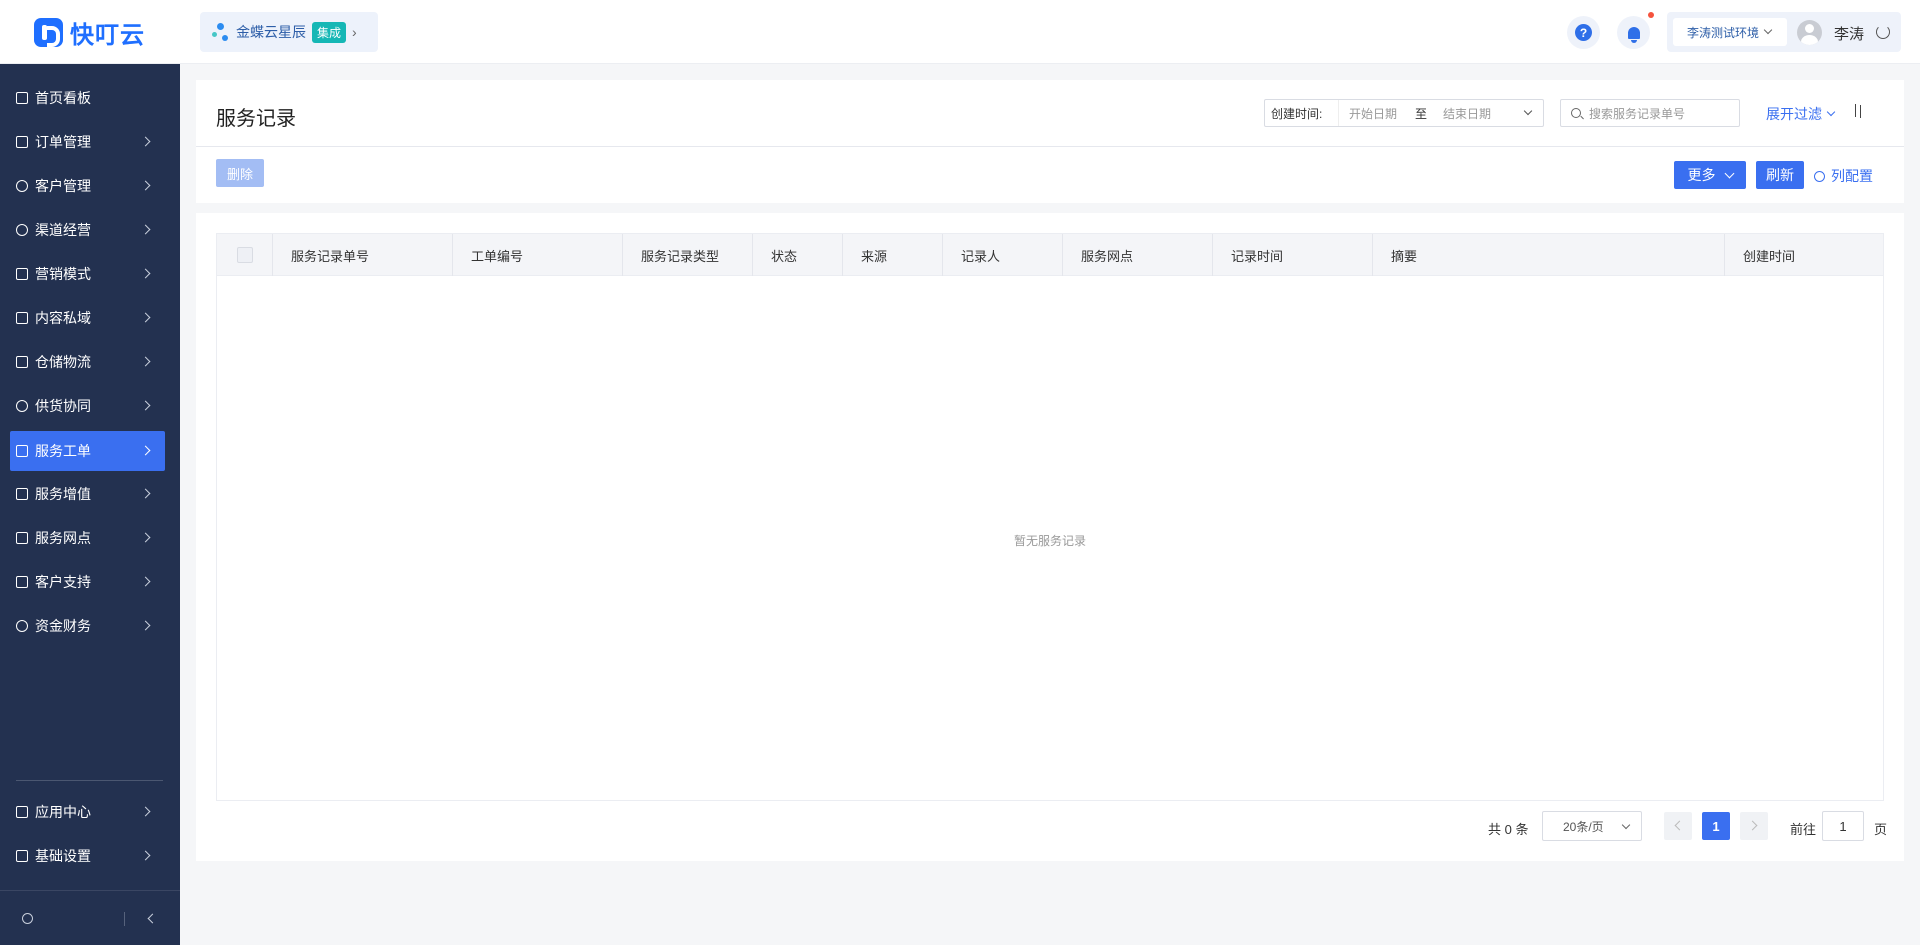 Image resolution: width=1920 pixels, height=945 pixels. What do you see at coordinates (87, 230) in the screenshot?
I see `sidebar-item-channels: 渠道经营` at bounding box center [87, 230].